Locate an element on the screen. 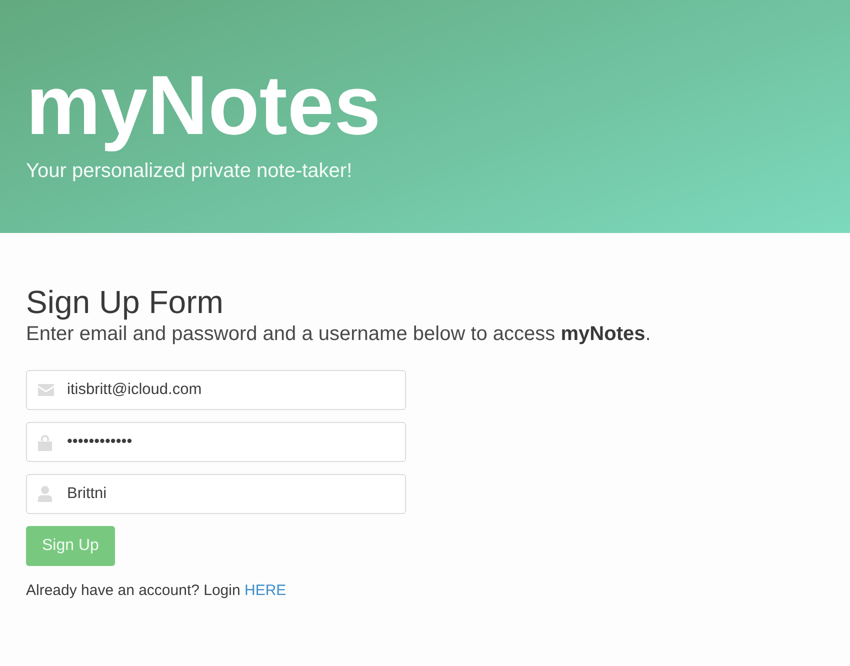  app-title: myNotes is located at coordinates (203, 105).